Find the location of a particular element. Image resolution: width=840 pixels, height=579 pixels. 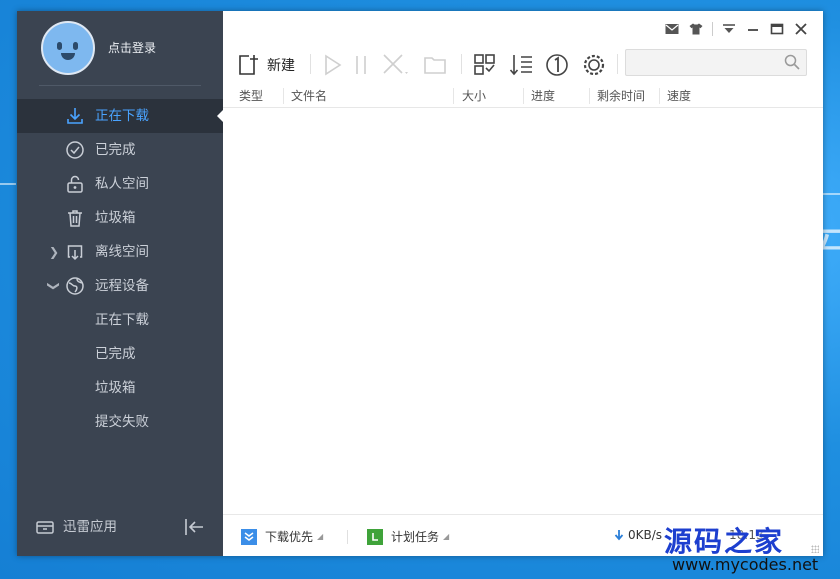

settings-gear-icon is located at coordinates (594, 65).